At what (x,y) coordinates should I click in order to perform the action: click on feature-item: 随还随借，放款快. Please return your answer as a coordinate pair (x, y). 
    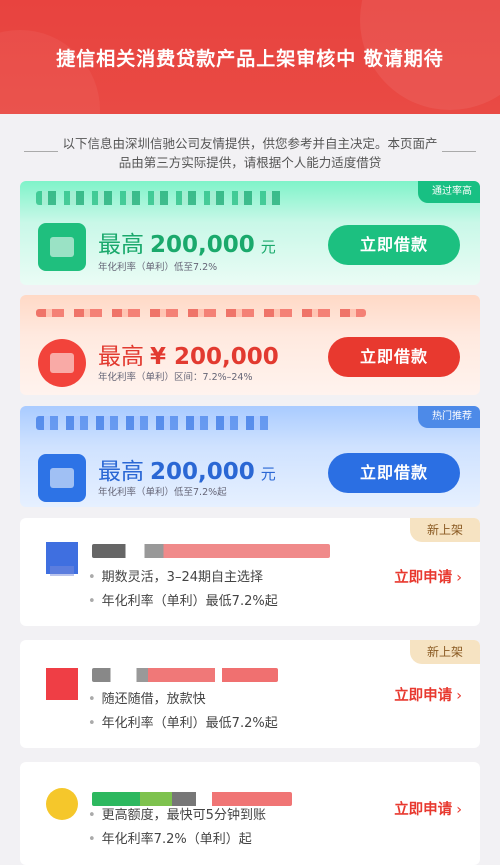
    Looking at the image, I should click on (183, 700).